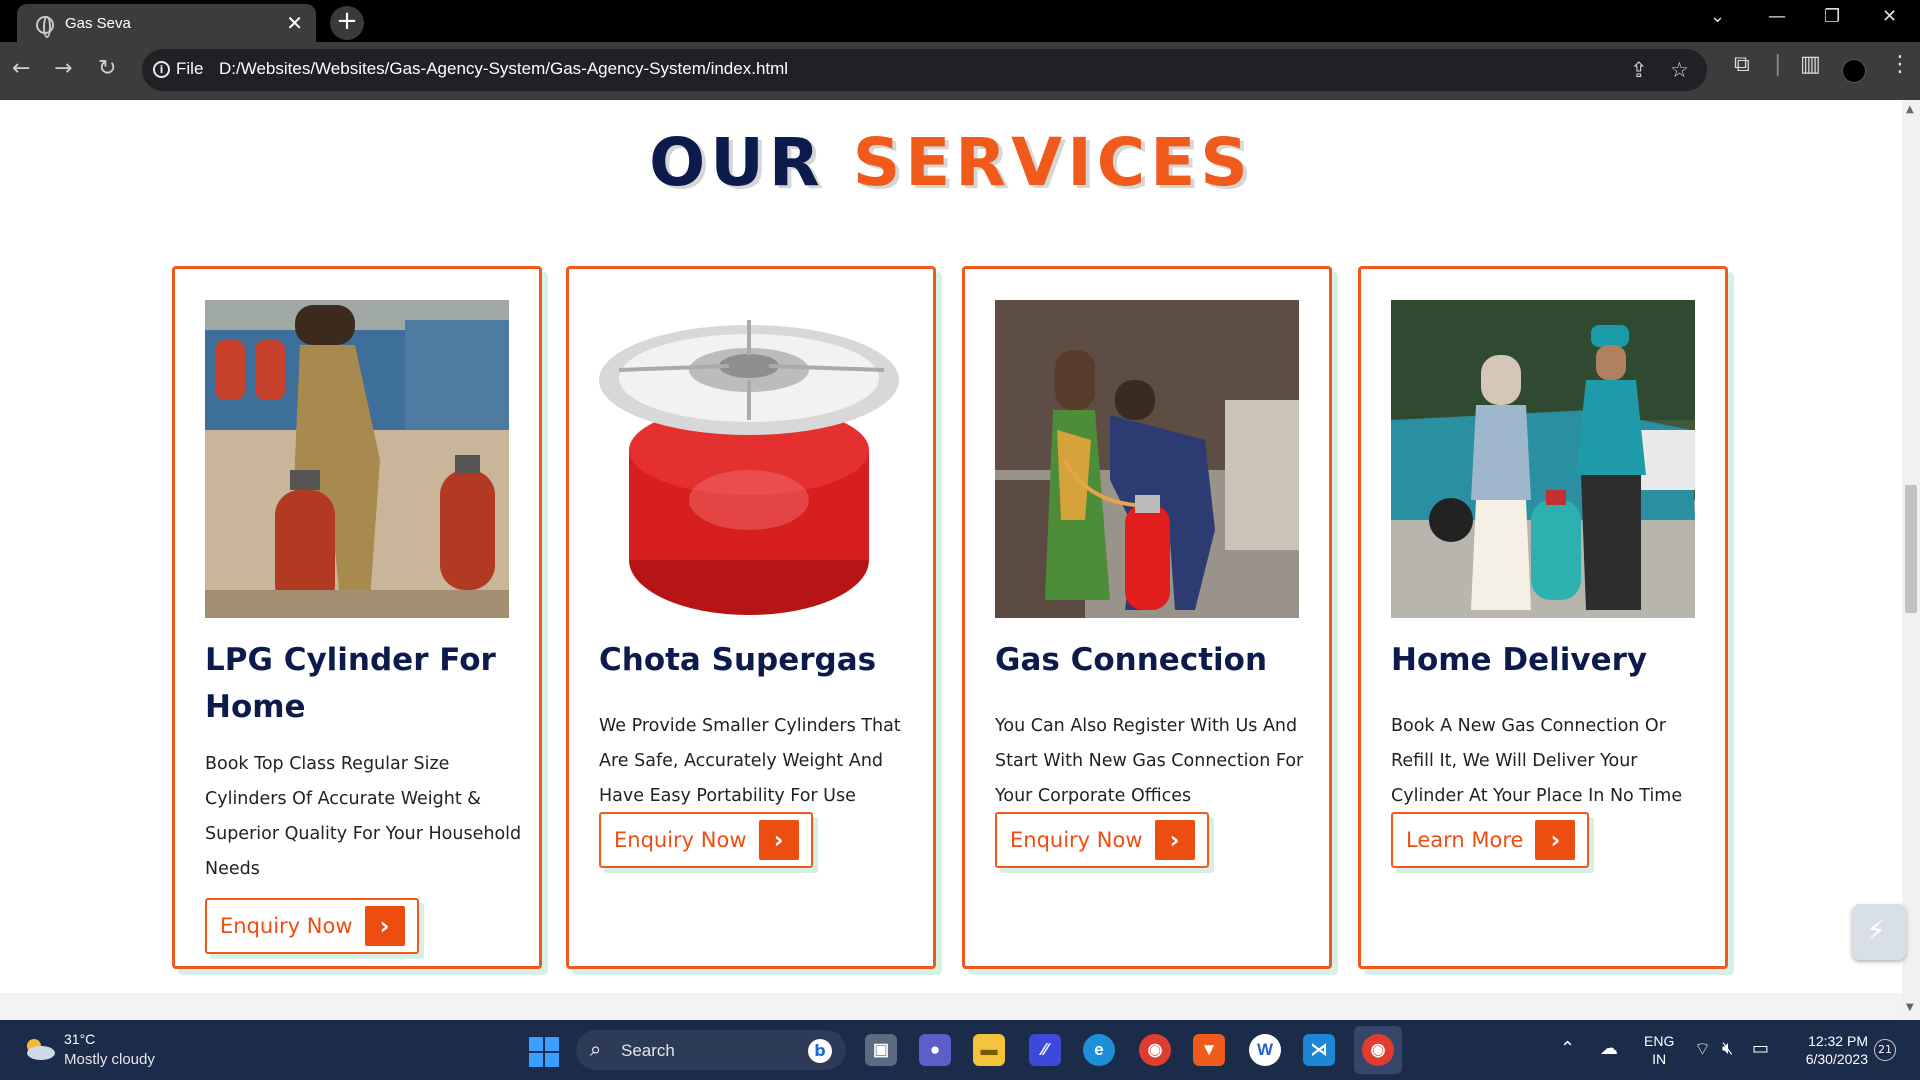 Image resolution: width=1920 pixels, height=1080 pixels. I want to click on heading-word-our: OUR, so click(737, 162).